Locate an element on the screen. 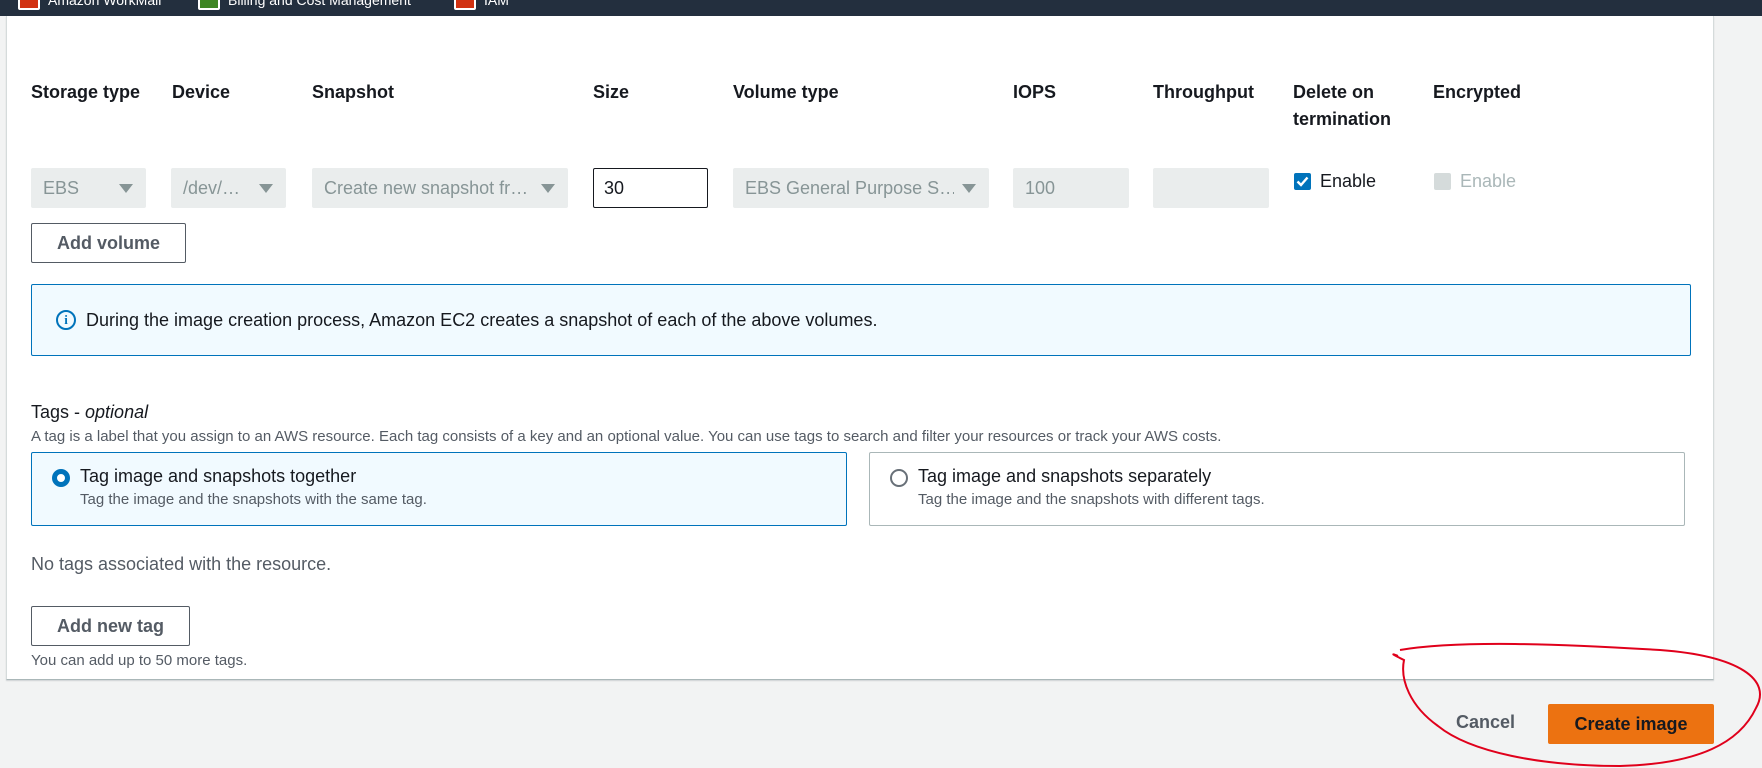 The width and height of the screenshot is (1762, 768). tags-optional-label: optional is located at coordinates (117, 412).